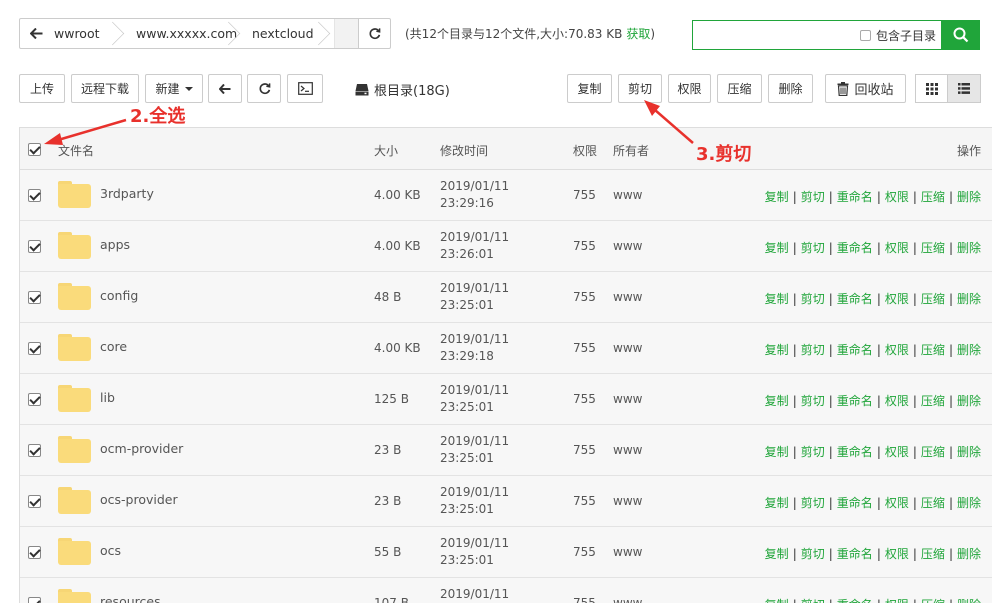 The width and height of the screenshot is (992, 603). What do you see at coordinates (139, 499) in the screenshot?
I see `file-name: ocs-provider` at bounding box center [139, 499].